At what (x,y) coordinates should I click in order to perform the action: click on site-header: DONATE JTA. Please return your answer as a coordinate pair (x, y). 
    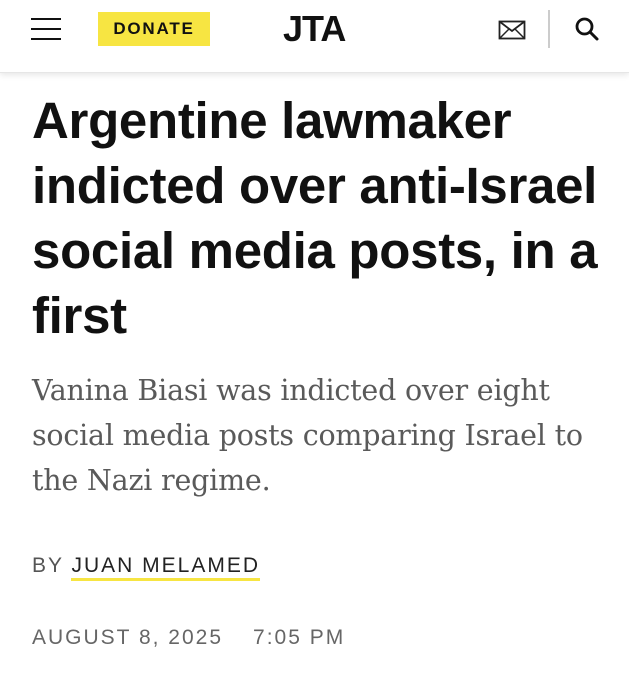
    Looking at the image, I should click on (314, 36).